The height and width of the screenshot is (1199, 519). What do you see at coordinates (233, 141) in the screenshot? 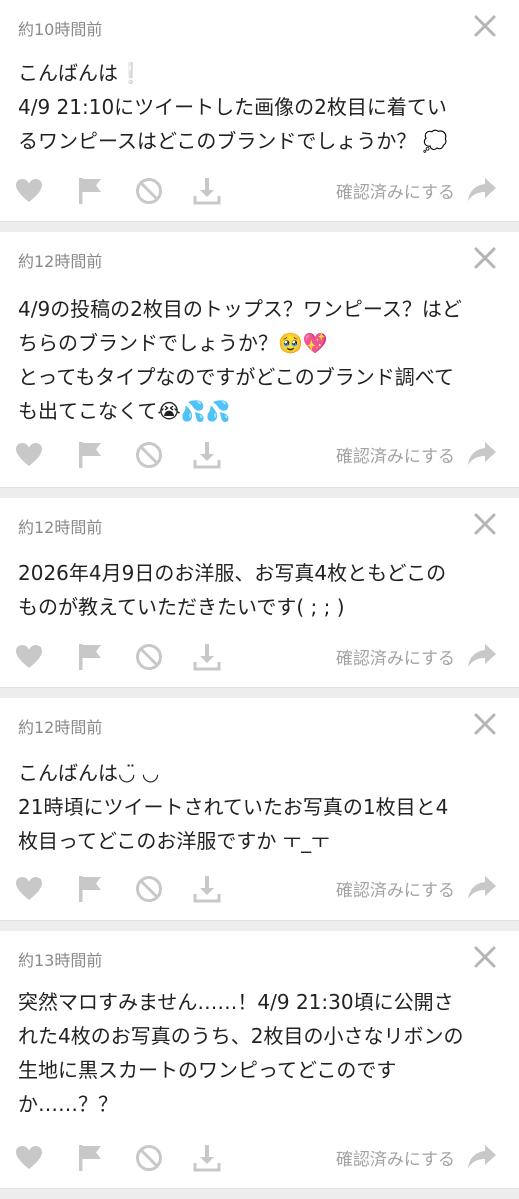
I see `message-line: るワンピースはどこのブランドでしょうか？ 💭` at bounding box center [233, 141].